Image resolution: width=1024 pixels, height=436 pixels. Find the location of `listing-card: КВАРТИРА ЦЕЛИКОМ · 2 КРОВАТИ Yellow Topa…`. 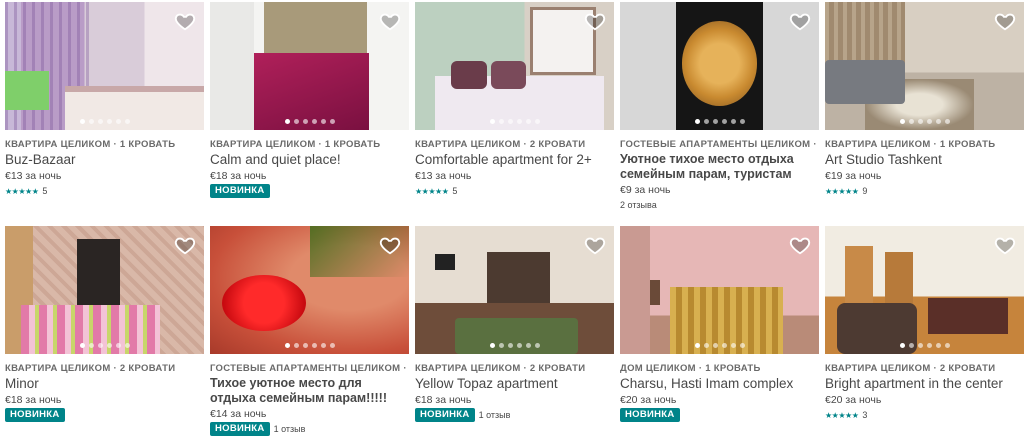

listing-card: КВАРТИРА ЦЕЛИКОМ · 2 КРОВАТИ Yellow Topa… is located at coordinates (514, 324).